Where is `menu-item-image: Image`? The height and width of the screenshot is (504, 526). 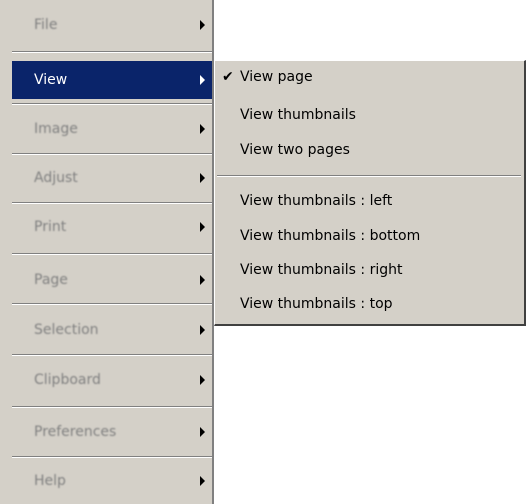
menu-item-image: Image is located at coordinates (112, 129).